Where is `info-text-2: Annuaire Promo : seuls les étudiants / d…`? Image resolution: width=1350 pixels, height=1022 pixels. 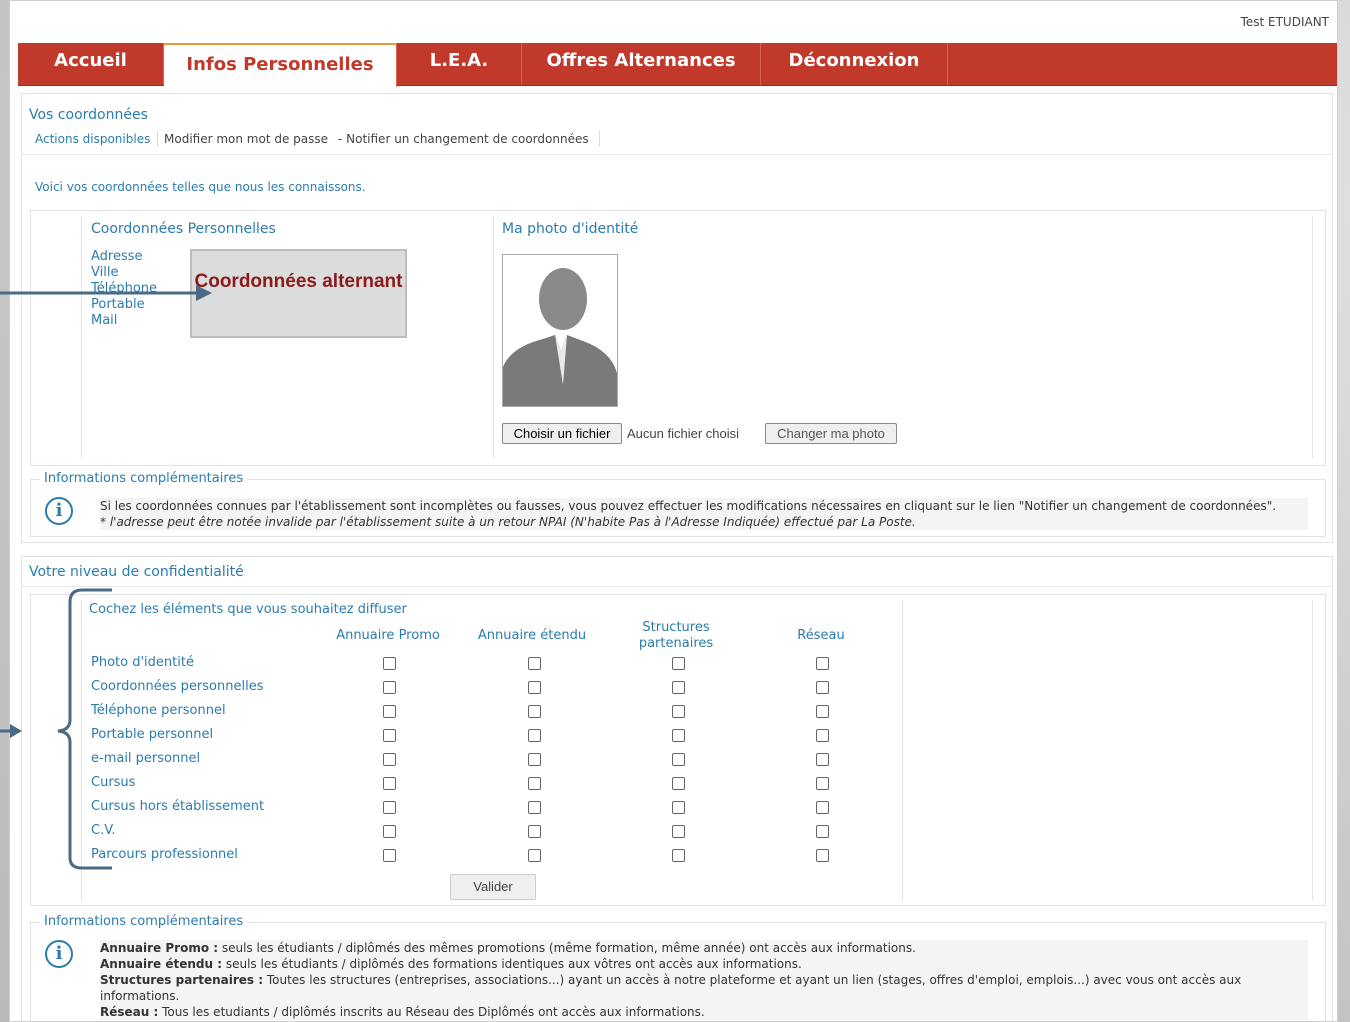
info-text-2: Annuaire Promo : seuls les étudiants / d… is located at coordinates (704, 980).